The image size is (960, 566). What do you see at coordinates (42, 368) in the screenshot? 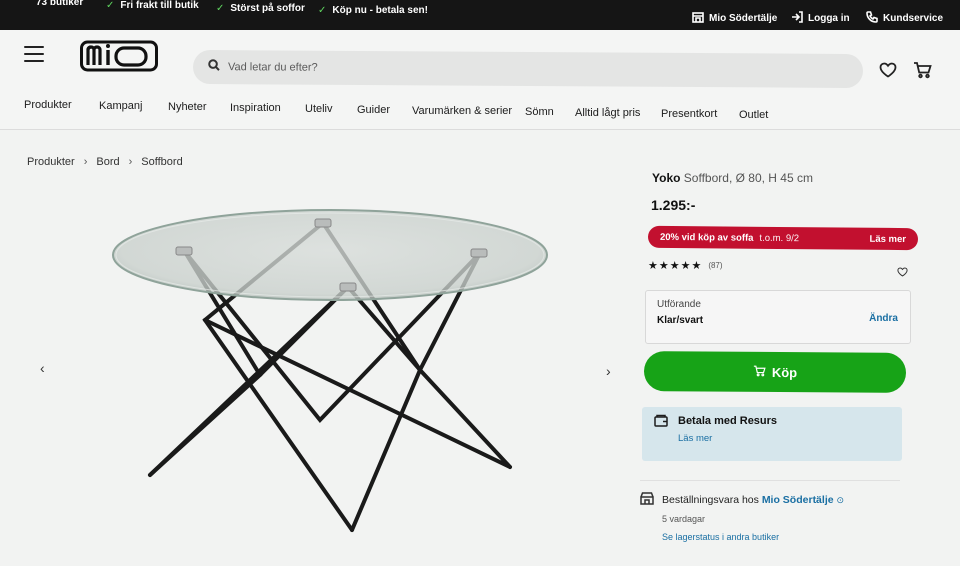
I see `previous-image-arrow: ‹` at bounding box center [42, 368].